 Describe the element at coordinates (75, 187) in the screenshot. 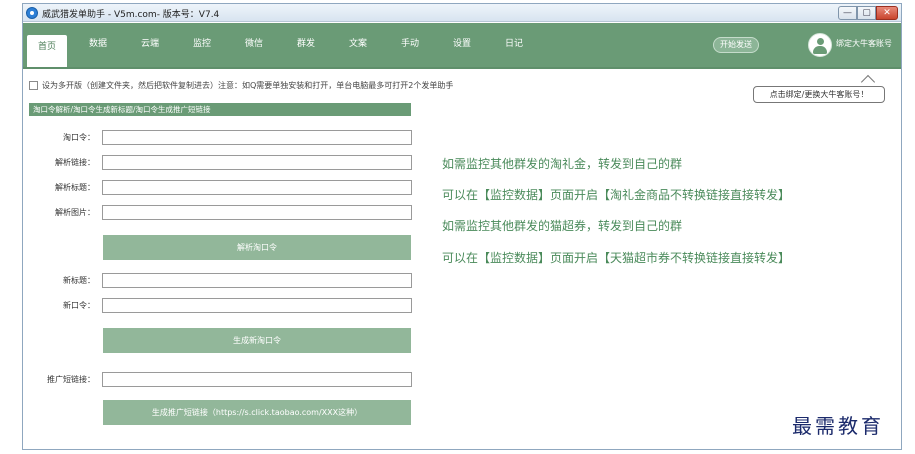

I see `parse-title-label: 解析标题：` at that location.